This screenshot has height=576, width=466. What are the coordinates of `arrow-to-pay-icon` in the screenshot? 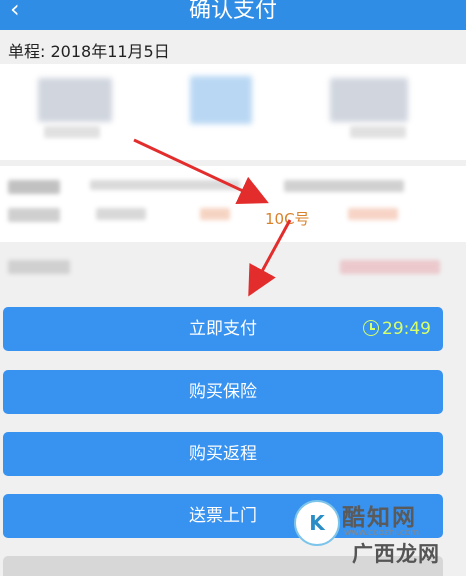 It's located at (270, 258).